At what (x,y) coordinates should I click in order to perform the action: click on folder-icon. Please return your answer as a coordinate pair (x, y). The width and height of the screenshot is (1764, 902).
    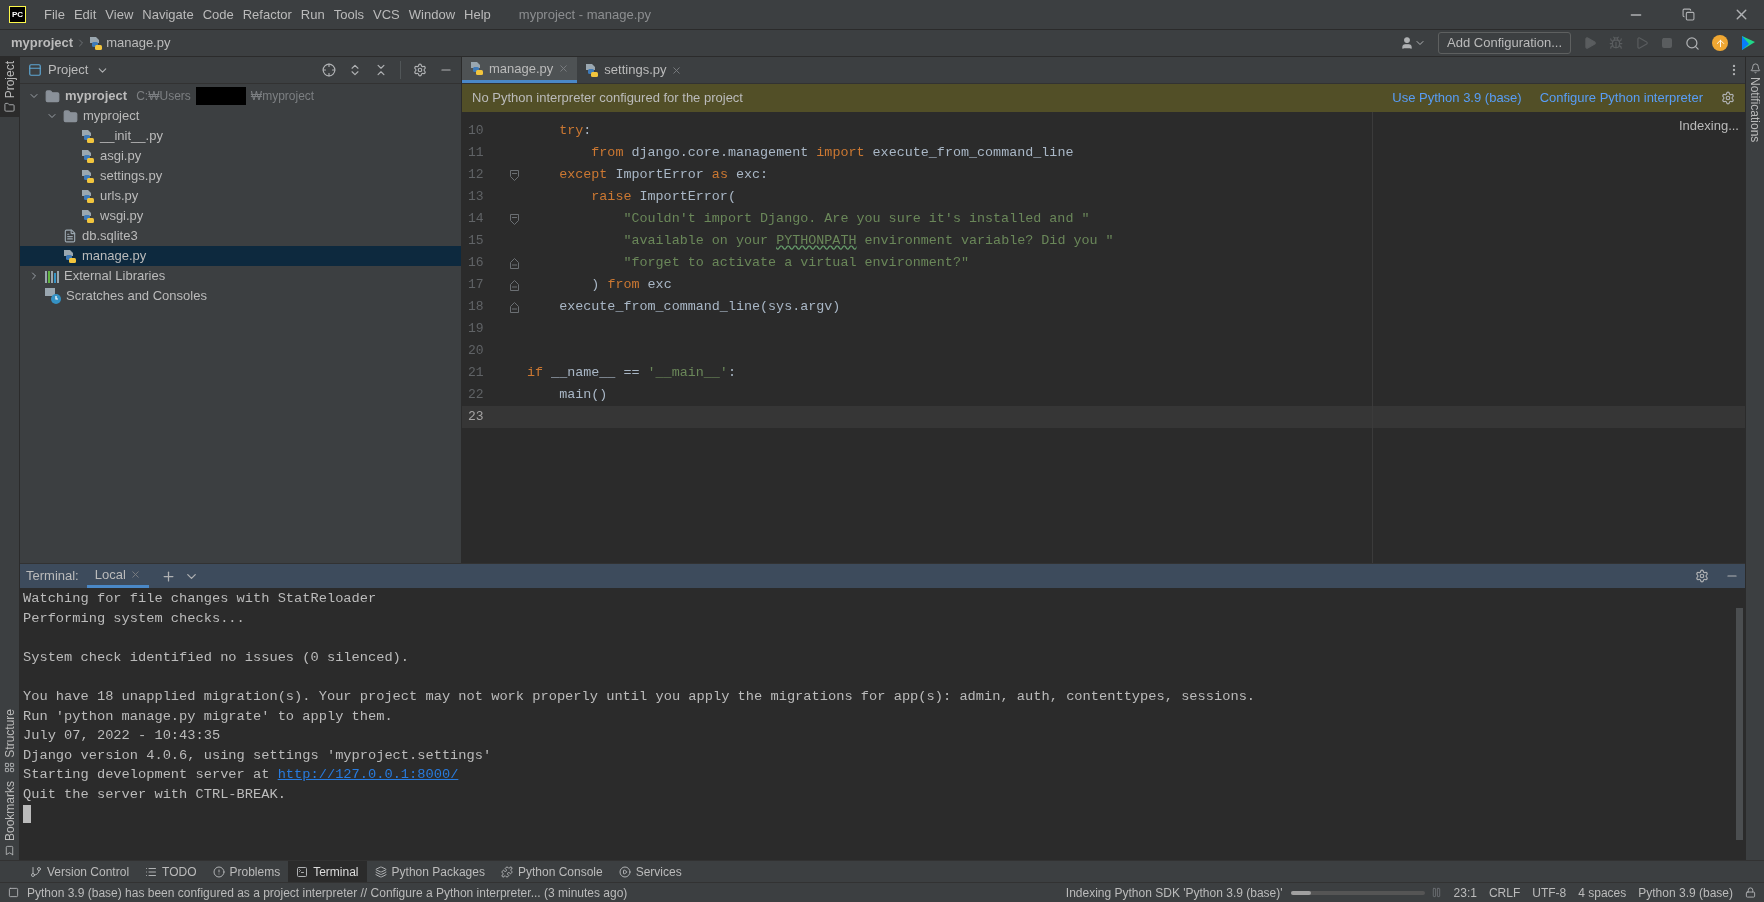
    Looking at the image, I should click on (9, 108).